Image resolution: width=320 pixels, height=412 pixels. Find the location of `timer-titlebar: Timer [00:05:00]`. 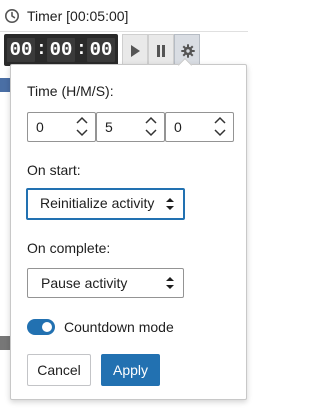

timer-titlebar: Timer [00:05:00] is located at coordinates (124, 16).